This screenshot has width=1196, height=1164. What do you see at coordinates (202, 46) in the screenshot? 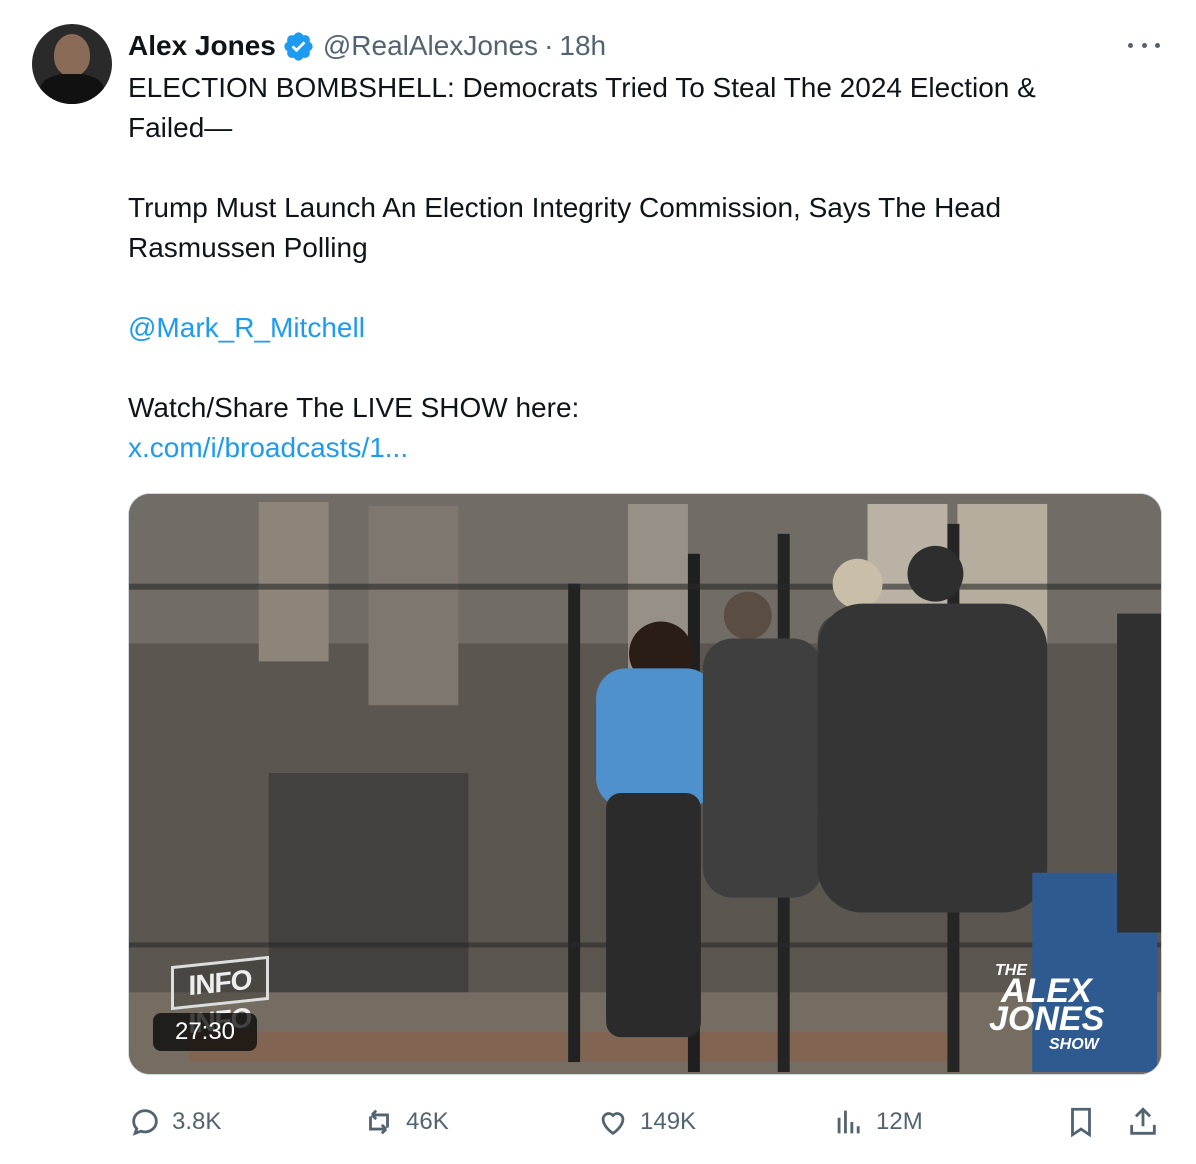
I see `author-name: Alex Jones` at bounding box center [202, 46].